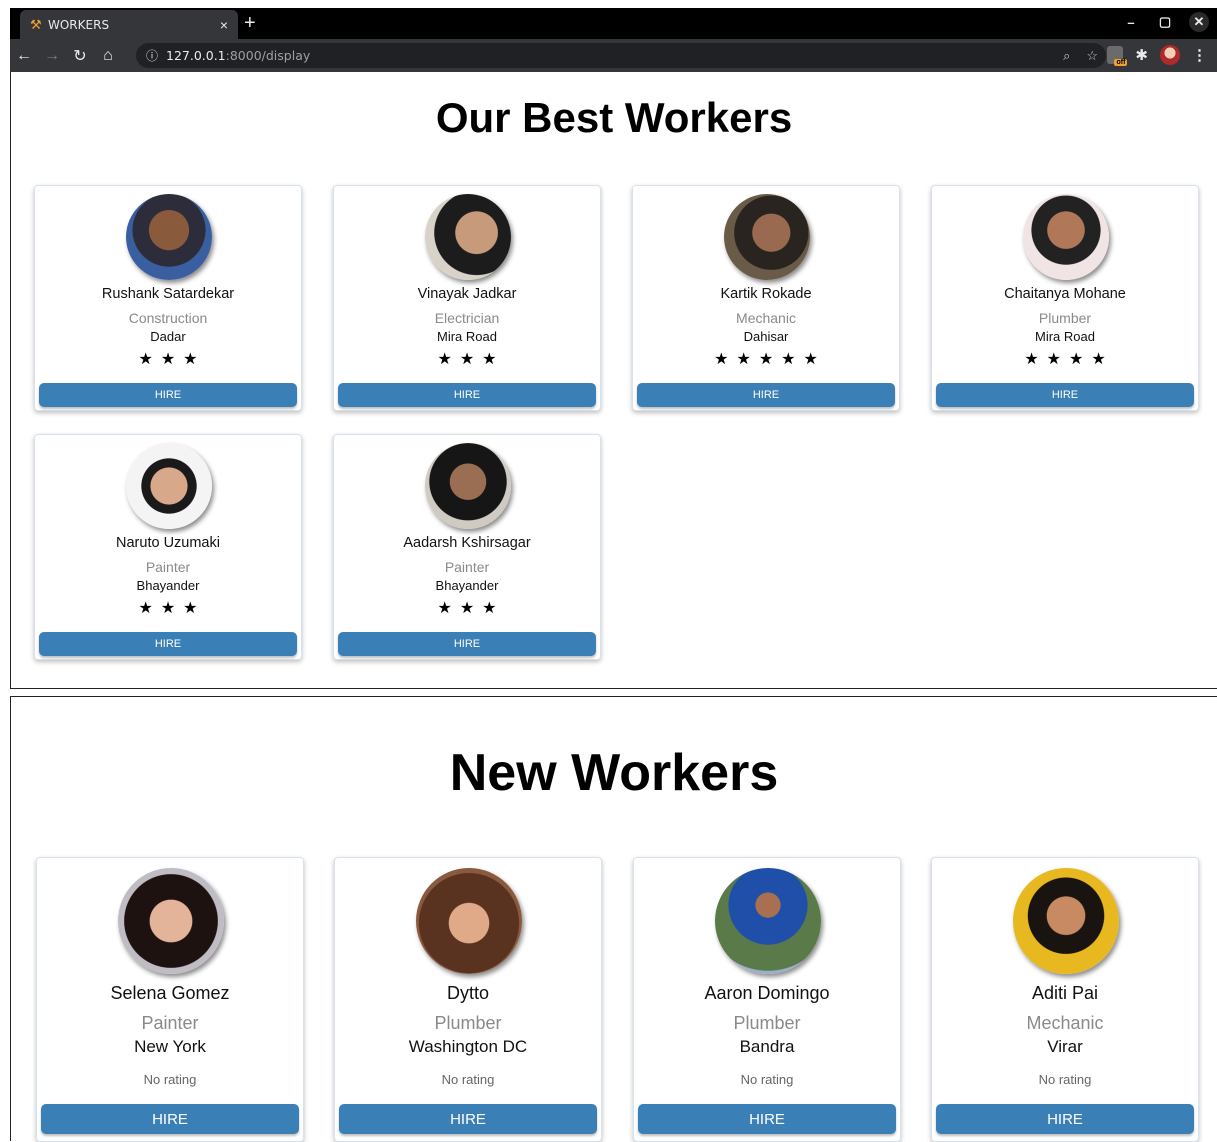 The image size is (1217, 1142). I want to click on tab-title: WORKERS, so click(79, 24).